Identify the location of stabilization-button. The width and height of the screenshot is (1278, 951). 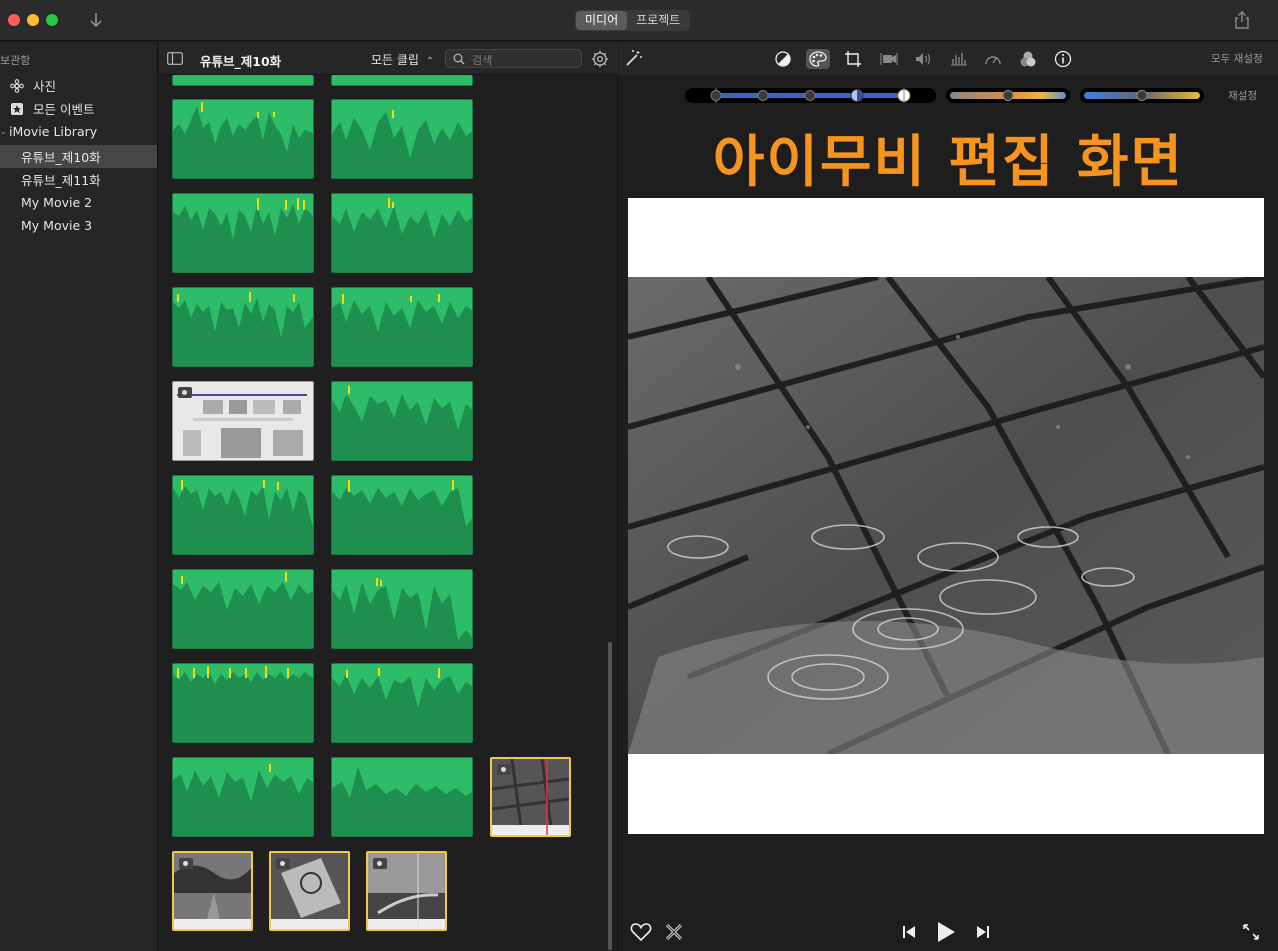
(889, 59).